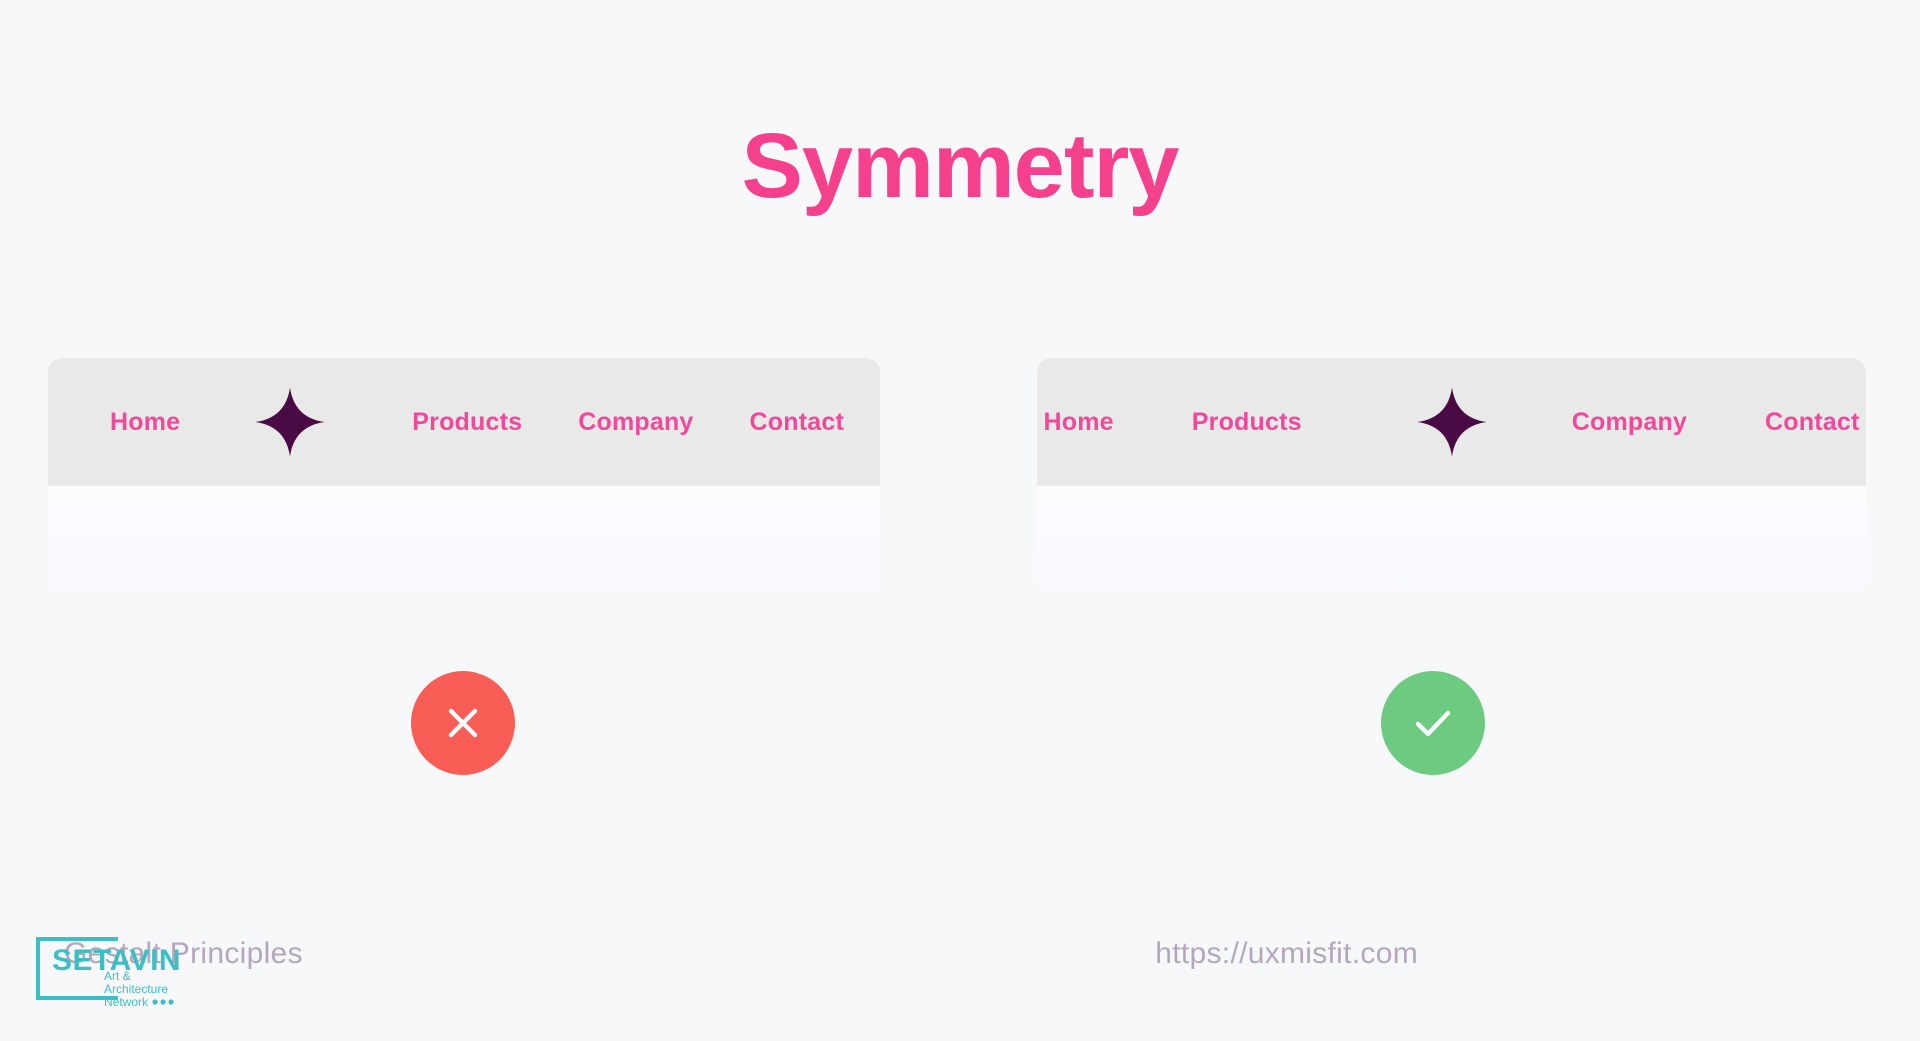 The width and height of the screenshot is (1920, 1041). I want to click on watermark-line-1: Art &, so click(117, 976).